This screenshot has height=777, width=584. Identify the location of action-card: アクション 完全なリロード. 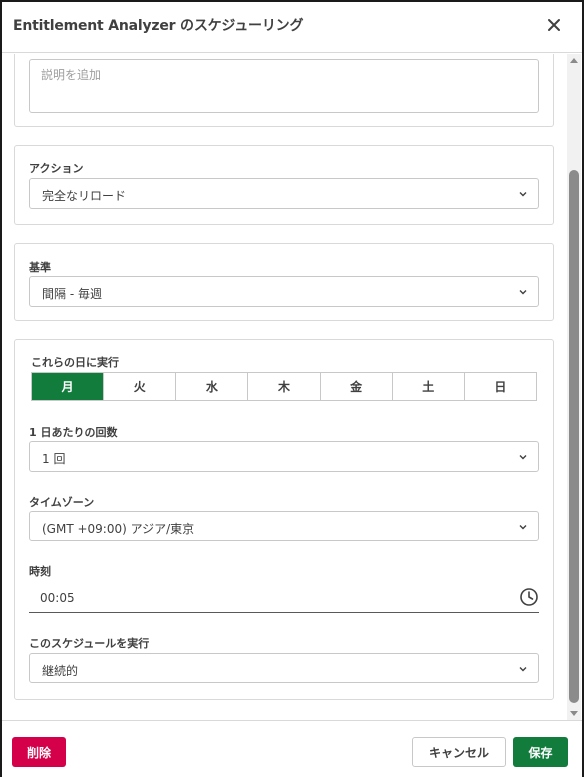
(284, 185).